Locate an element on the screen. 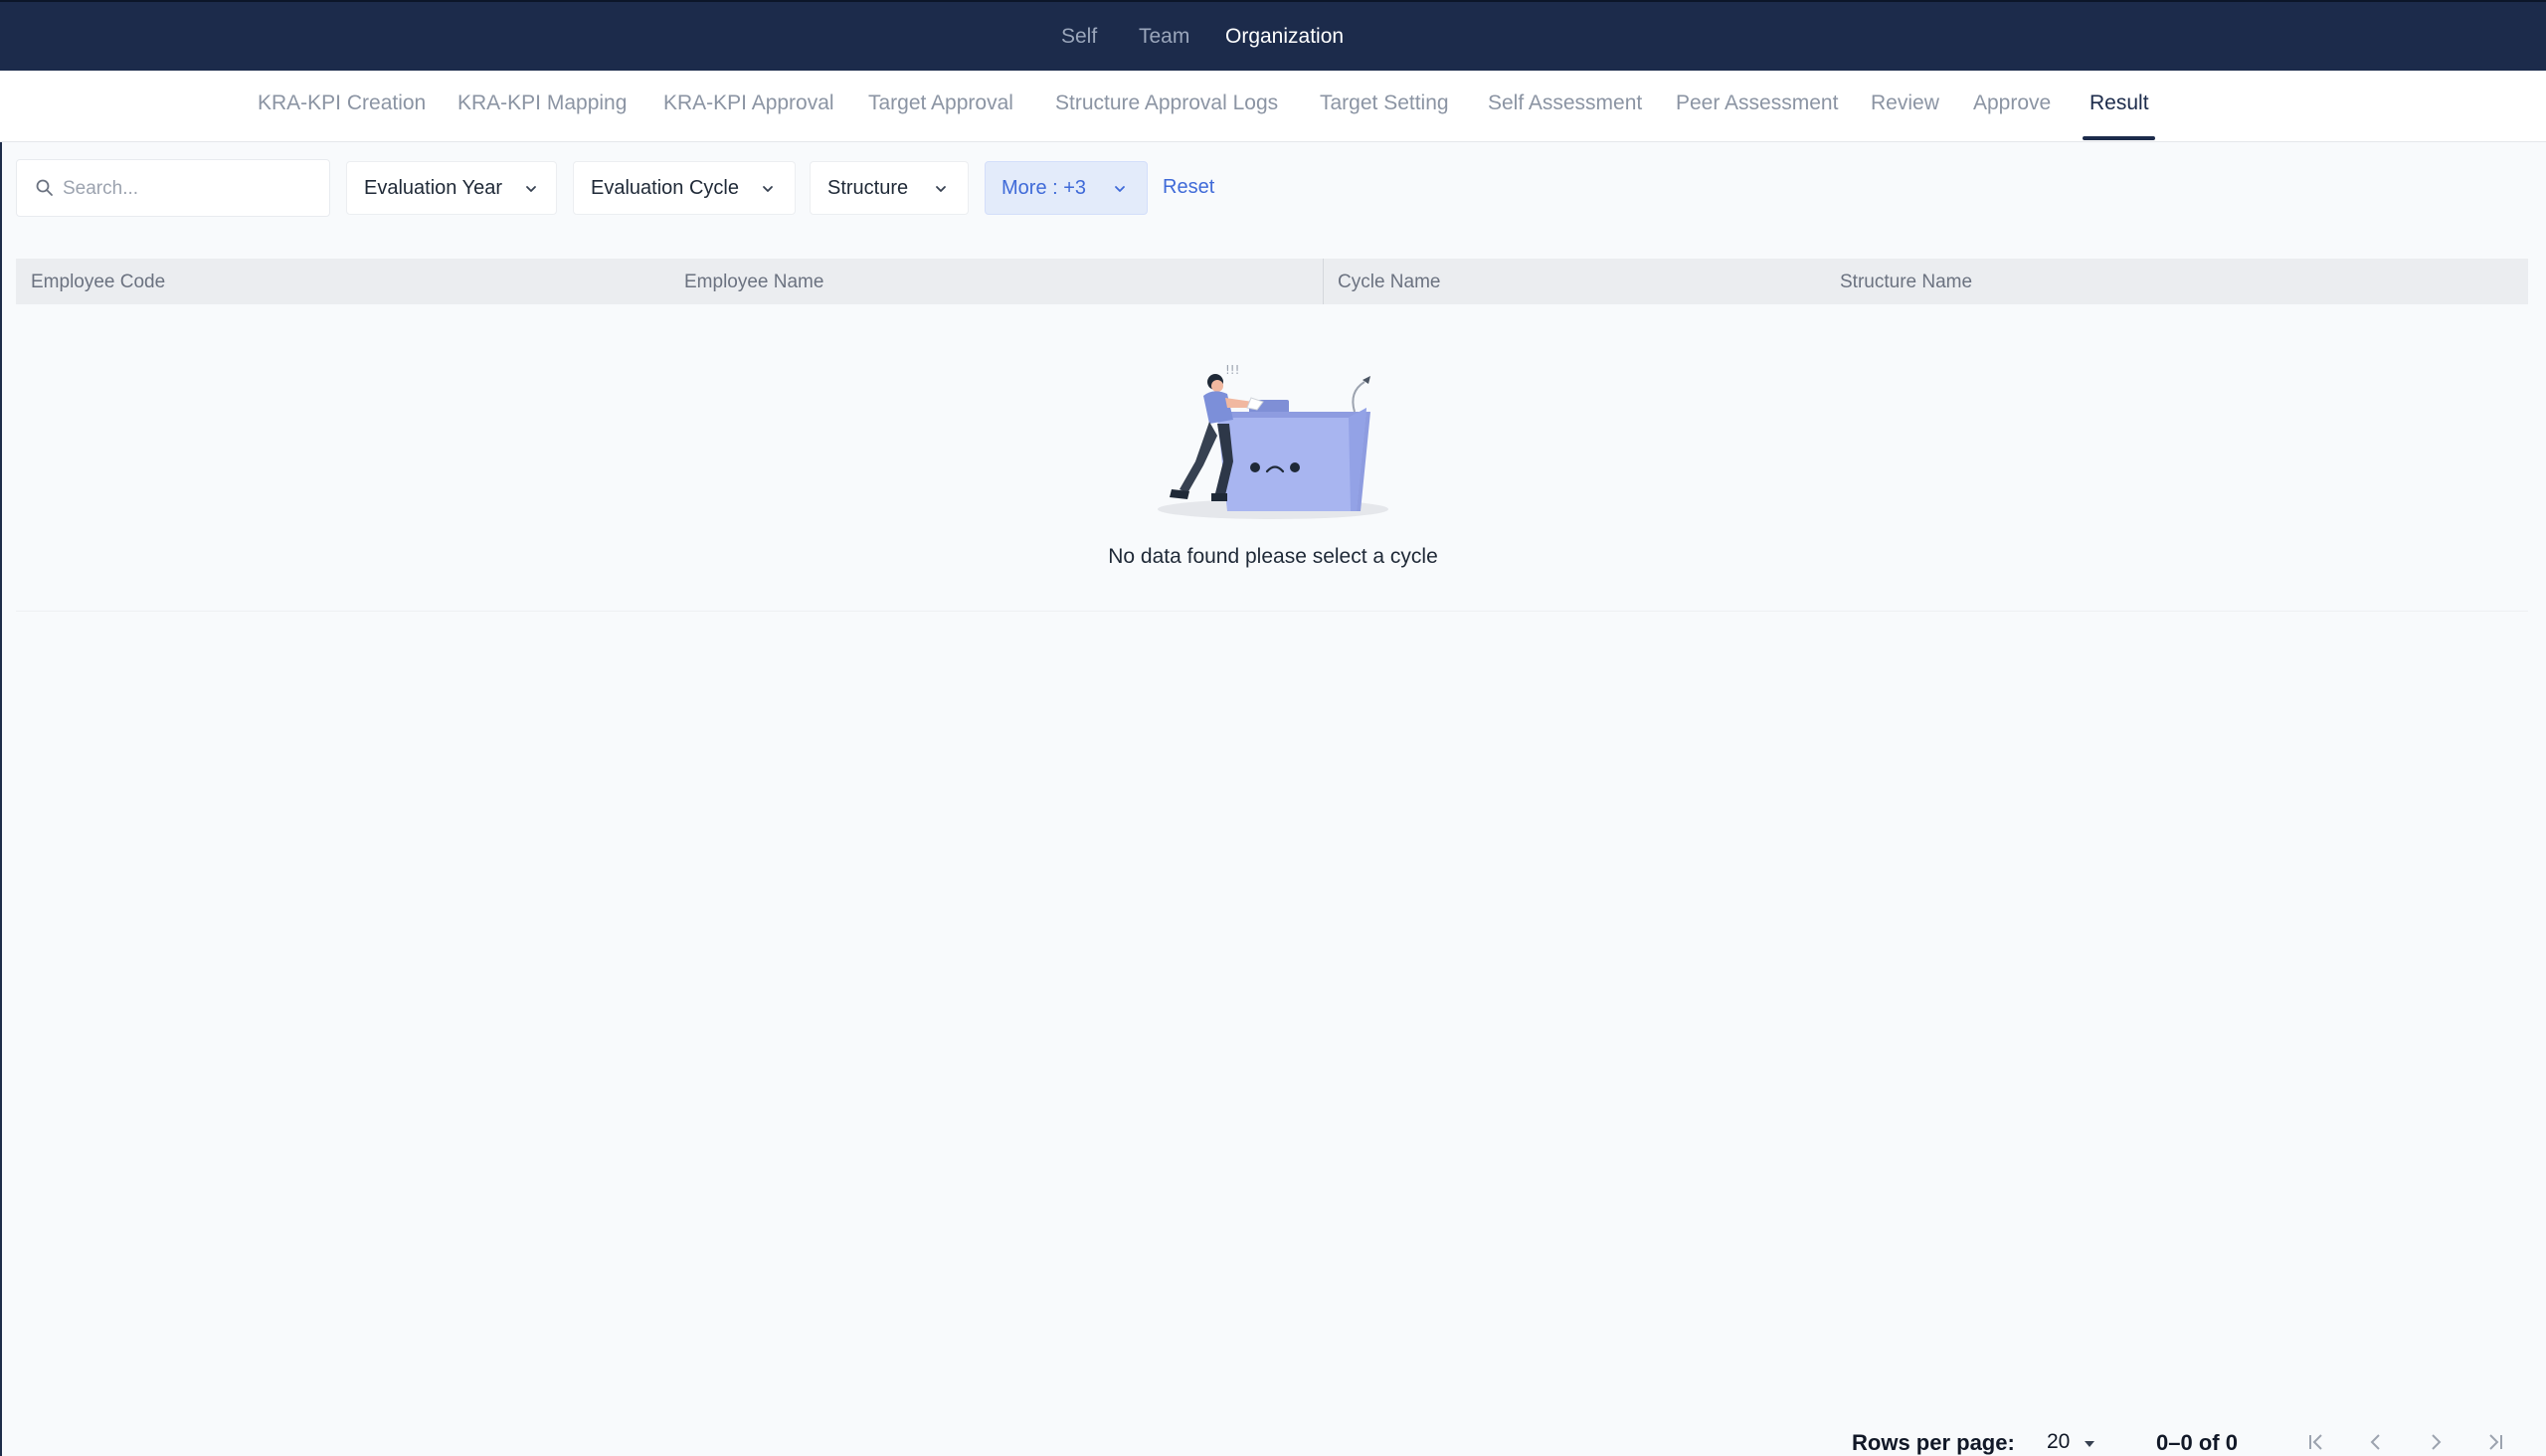 This screenshot has width=2546, height=1456. empty-state-message: No data found please select a cycle is located at coordinates (1273, 556).